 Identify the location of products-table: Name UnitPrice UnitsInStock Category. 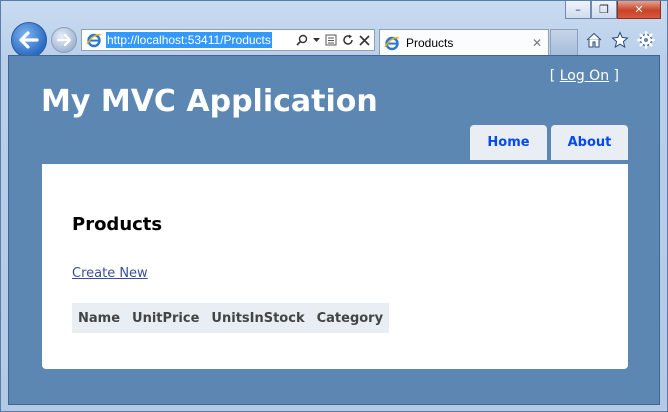
(231, 318).